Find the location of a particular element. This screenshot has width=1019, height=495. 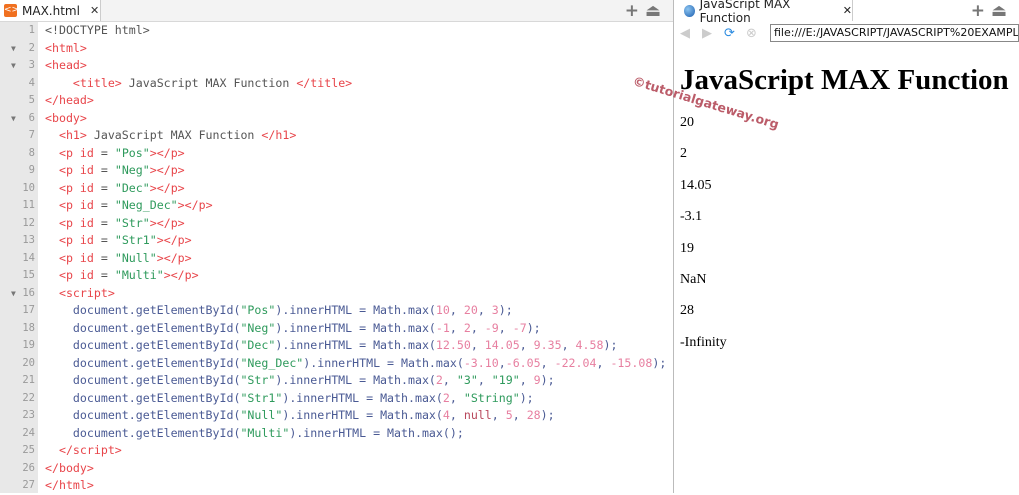

line-number: 1 is located at coordinates (31, 30).